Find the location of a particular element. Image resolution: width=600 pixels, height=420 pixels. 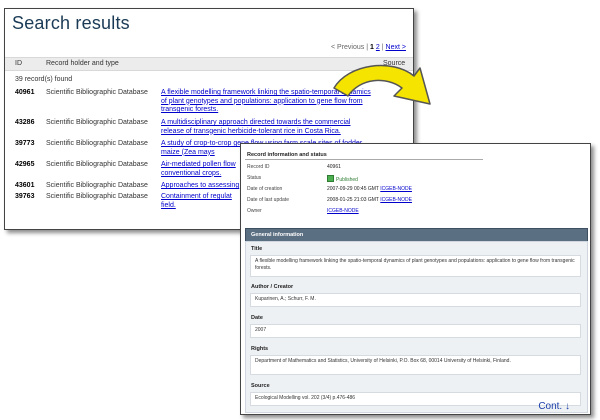

rights-label: Rights is located at coordinates (260, 349).